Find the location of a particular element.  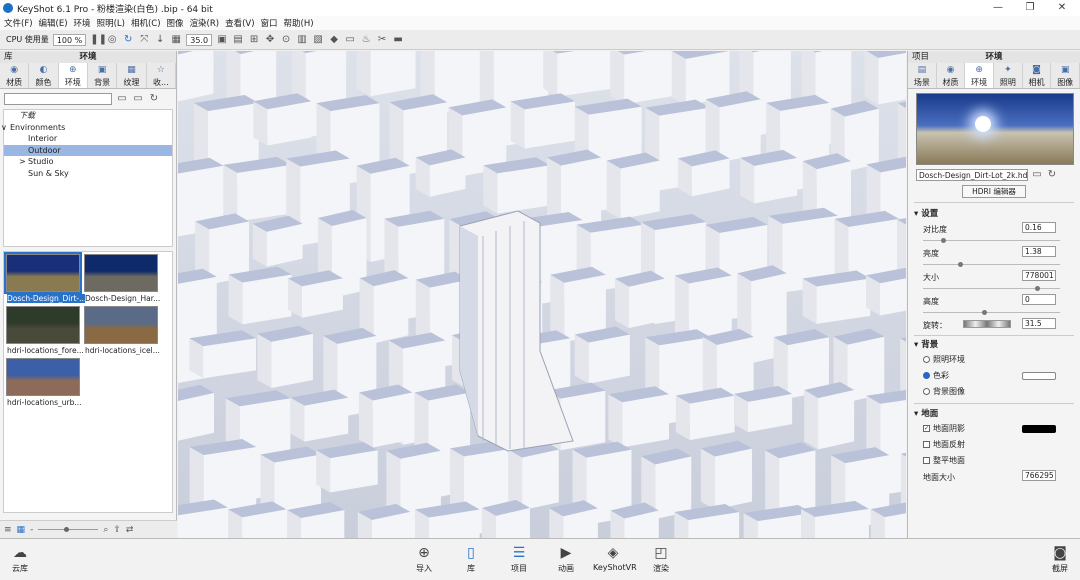

settings-section-header: ▾ 设置 is located at coordinates (994, 214).